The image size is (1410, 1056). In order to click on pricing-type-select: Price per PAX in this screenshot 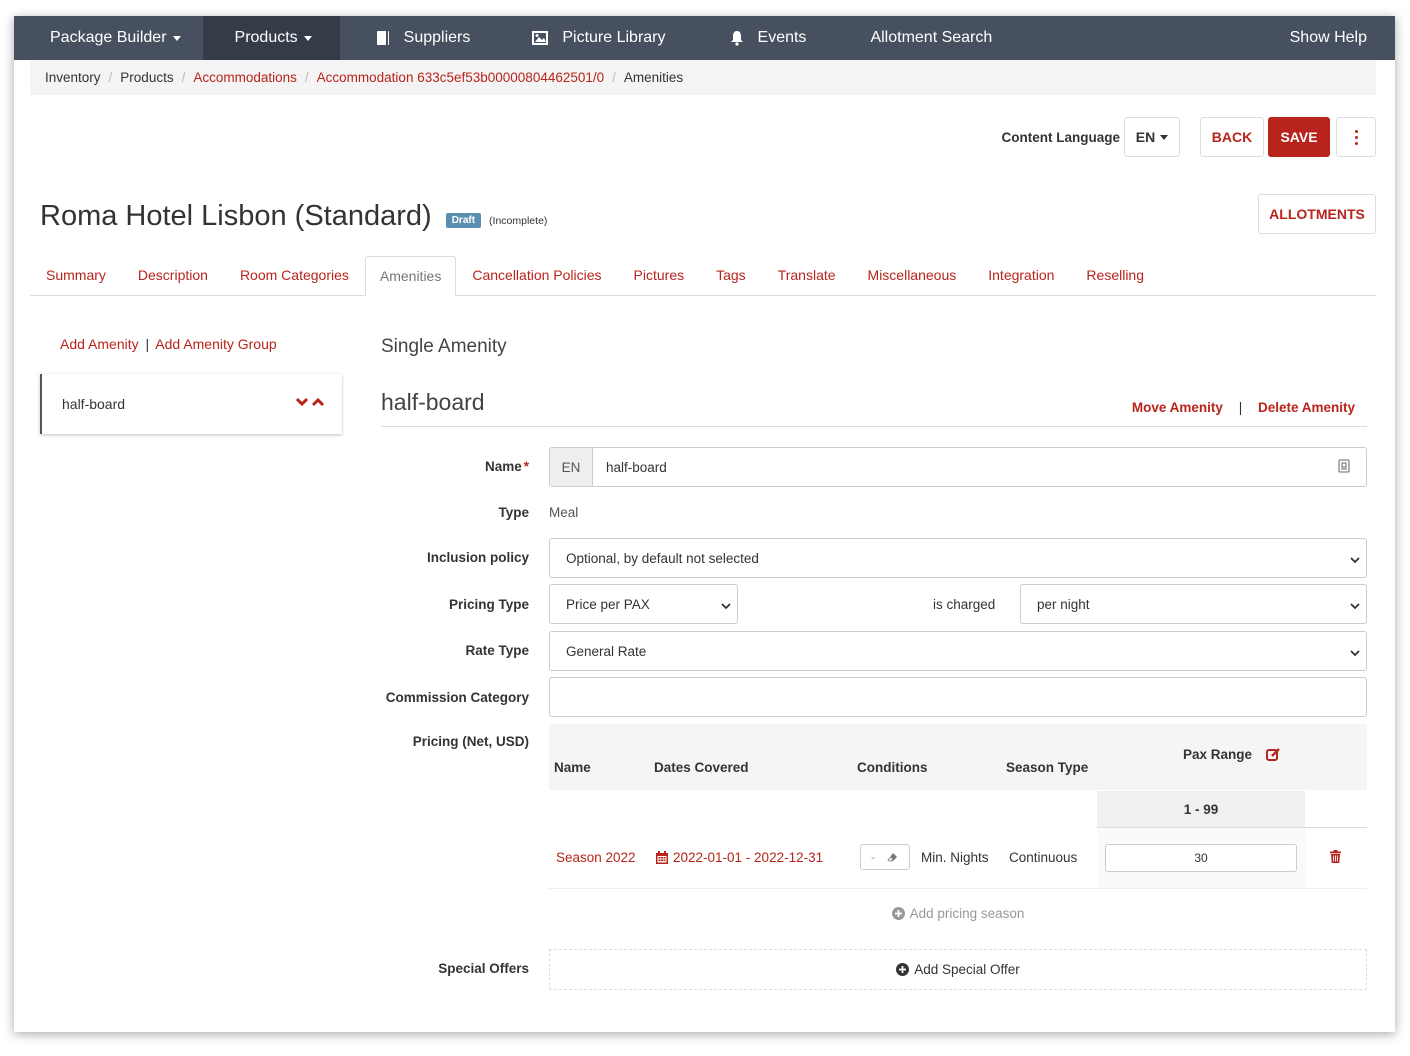, I will do `click(643, 604)`.